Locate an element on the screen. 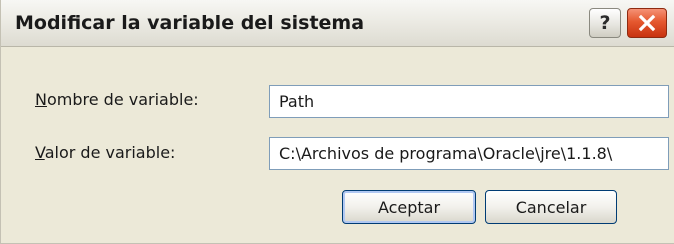 The image size is (674, 244). accept-button: Aceptar is located at coordinates (409, 207).